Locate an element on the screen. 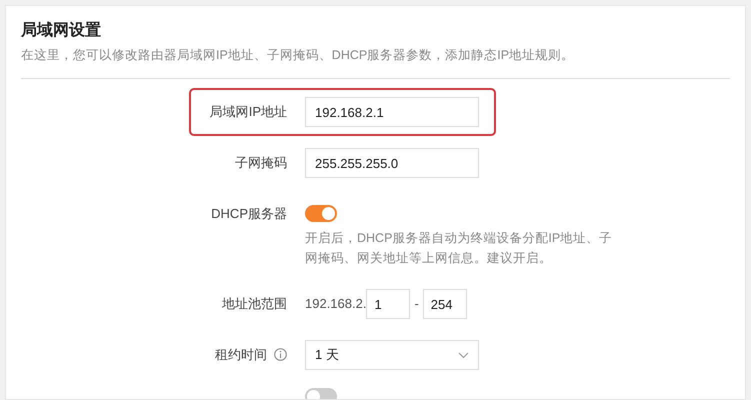  range-end-input: 254 is located at coordinates (444, 304).